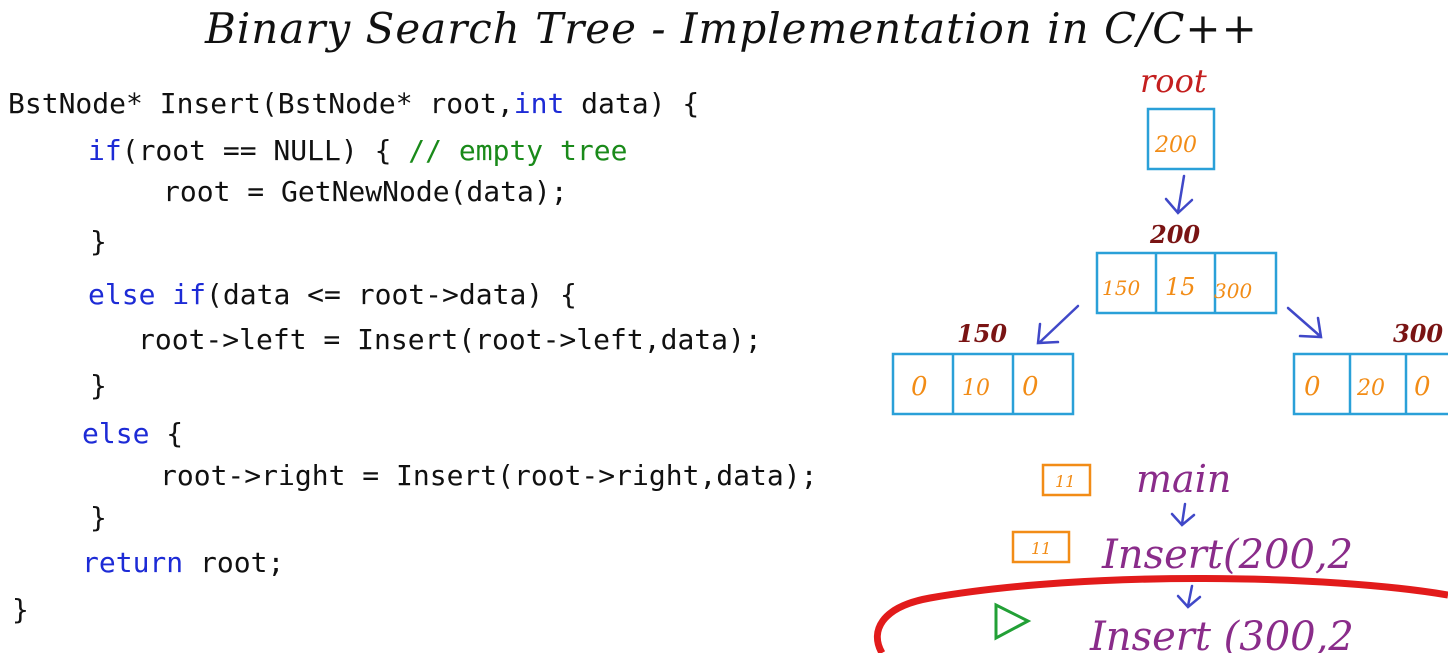 The width and height of the screenshot is (1448, 653). Describe the element at coordinates (1304, 322) in the screenshot. I see `arrow-right-child-icon` at that location.